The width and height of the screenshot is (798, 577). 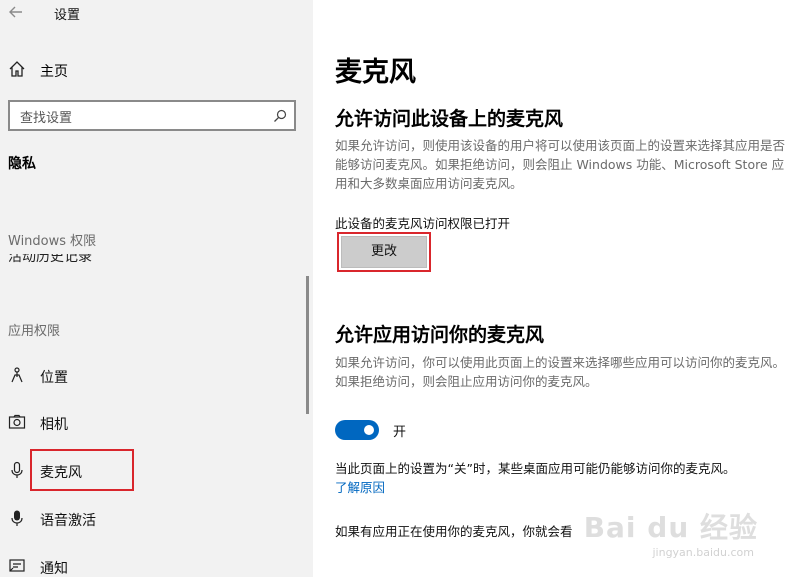 What do you see at coordinates (670, 527) in the screenshot?
I see `baidu-watermark-logo: Bai du 经验` at bounding box center [670, 527].